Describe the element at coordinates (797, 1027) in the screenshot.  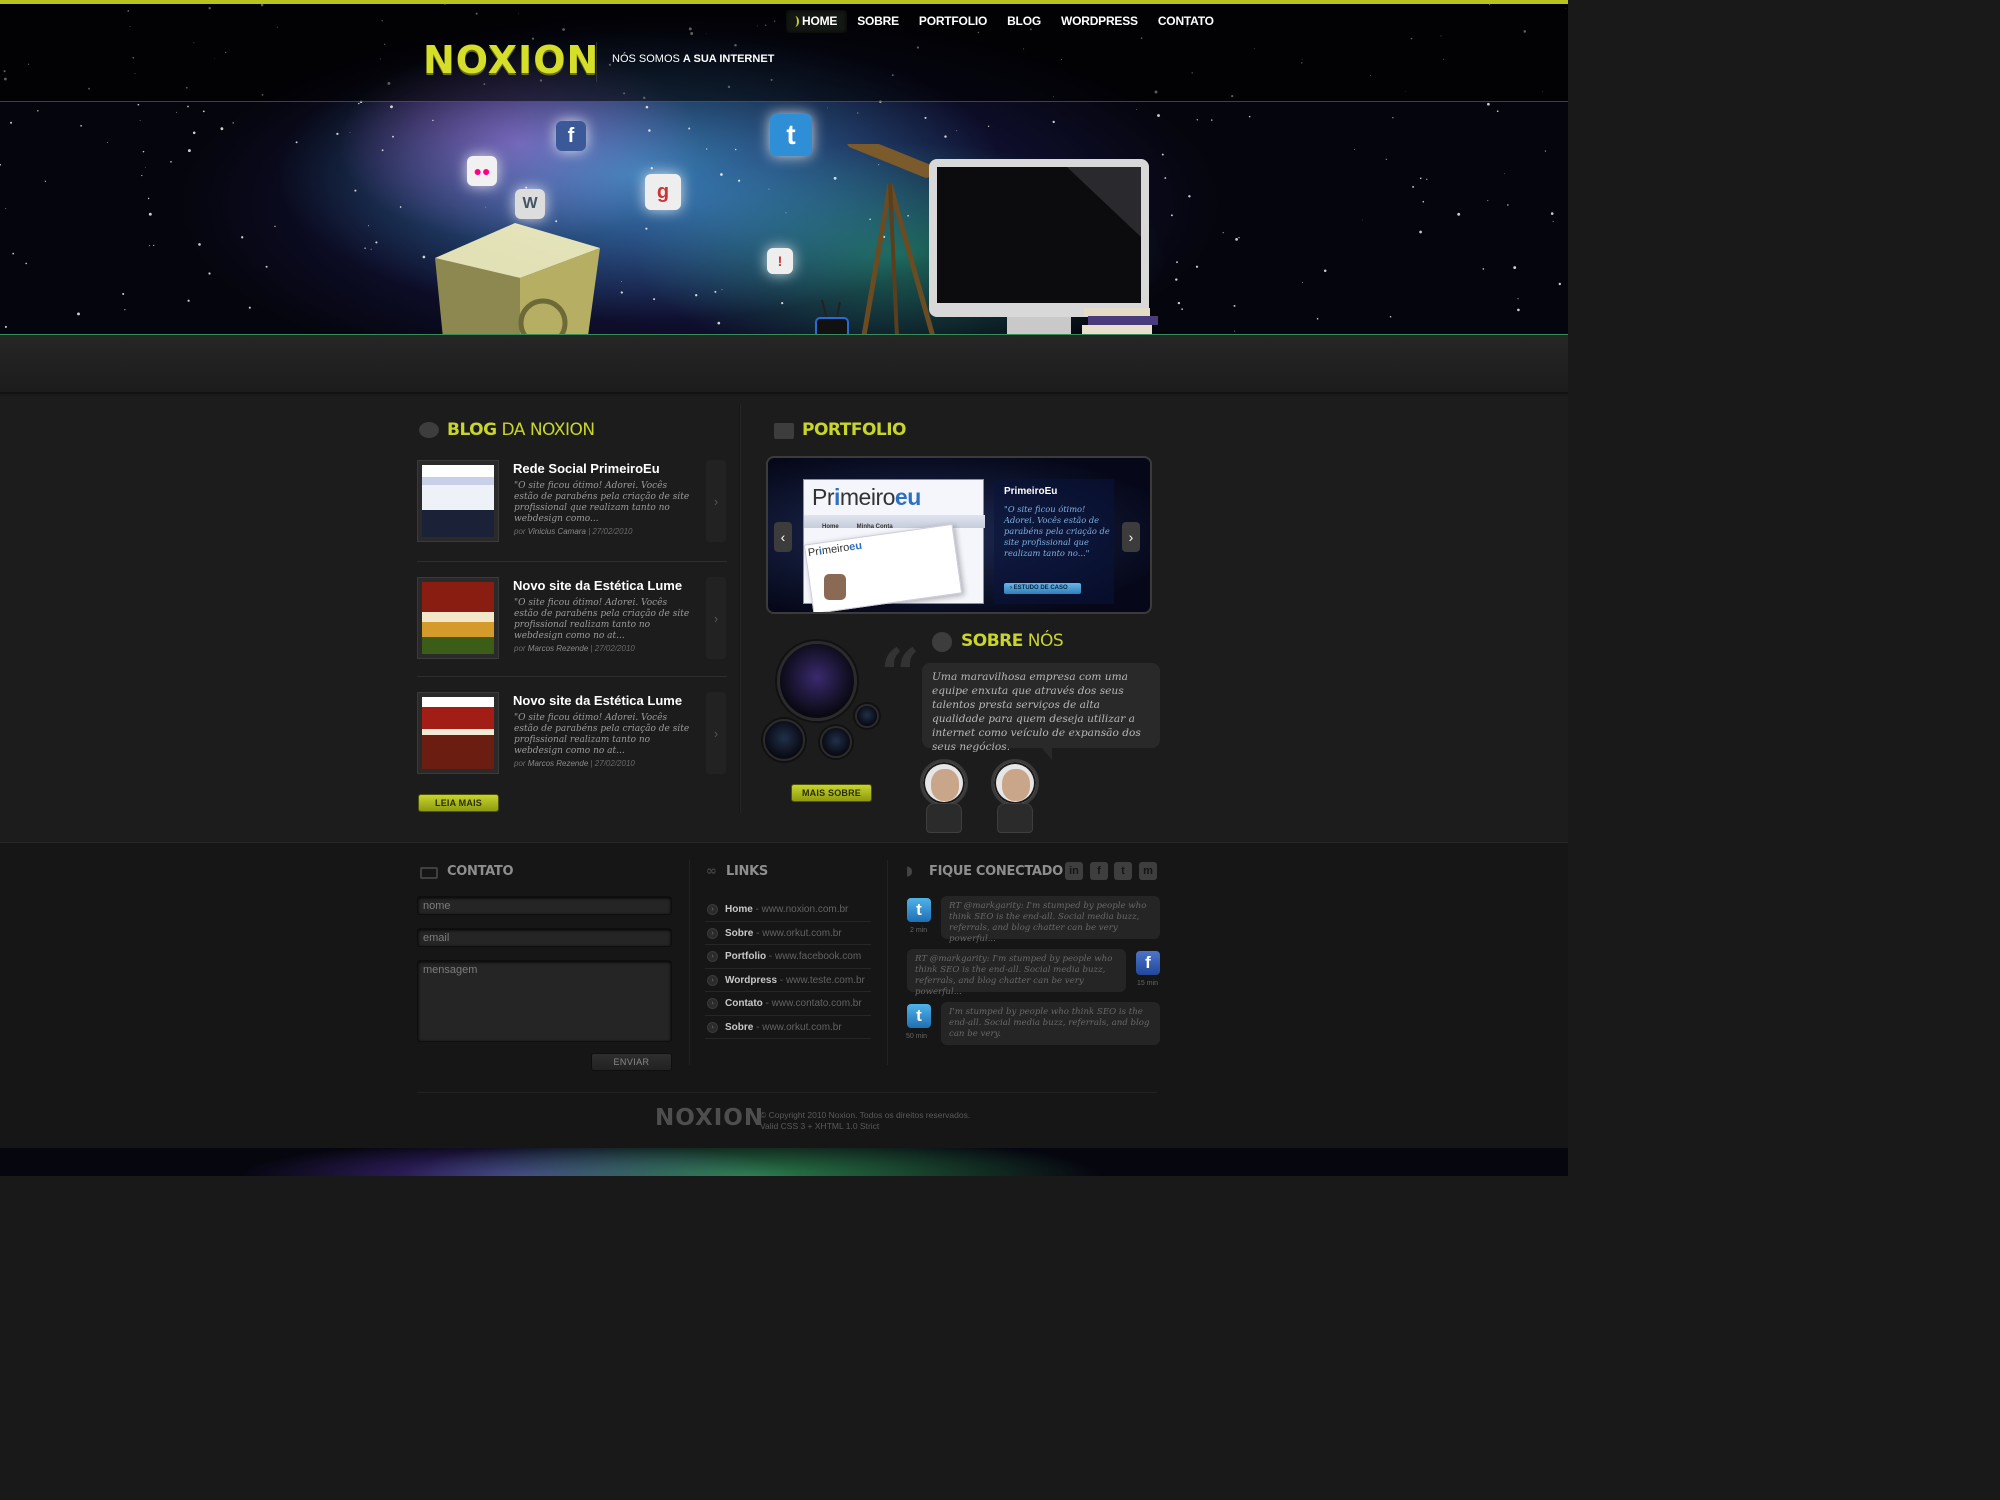
I see `link-url: - www.orkut.com.br` at that location.